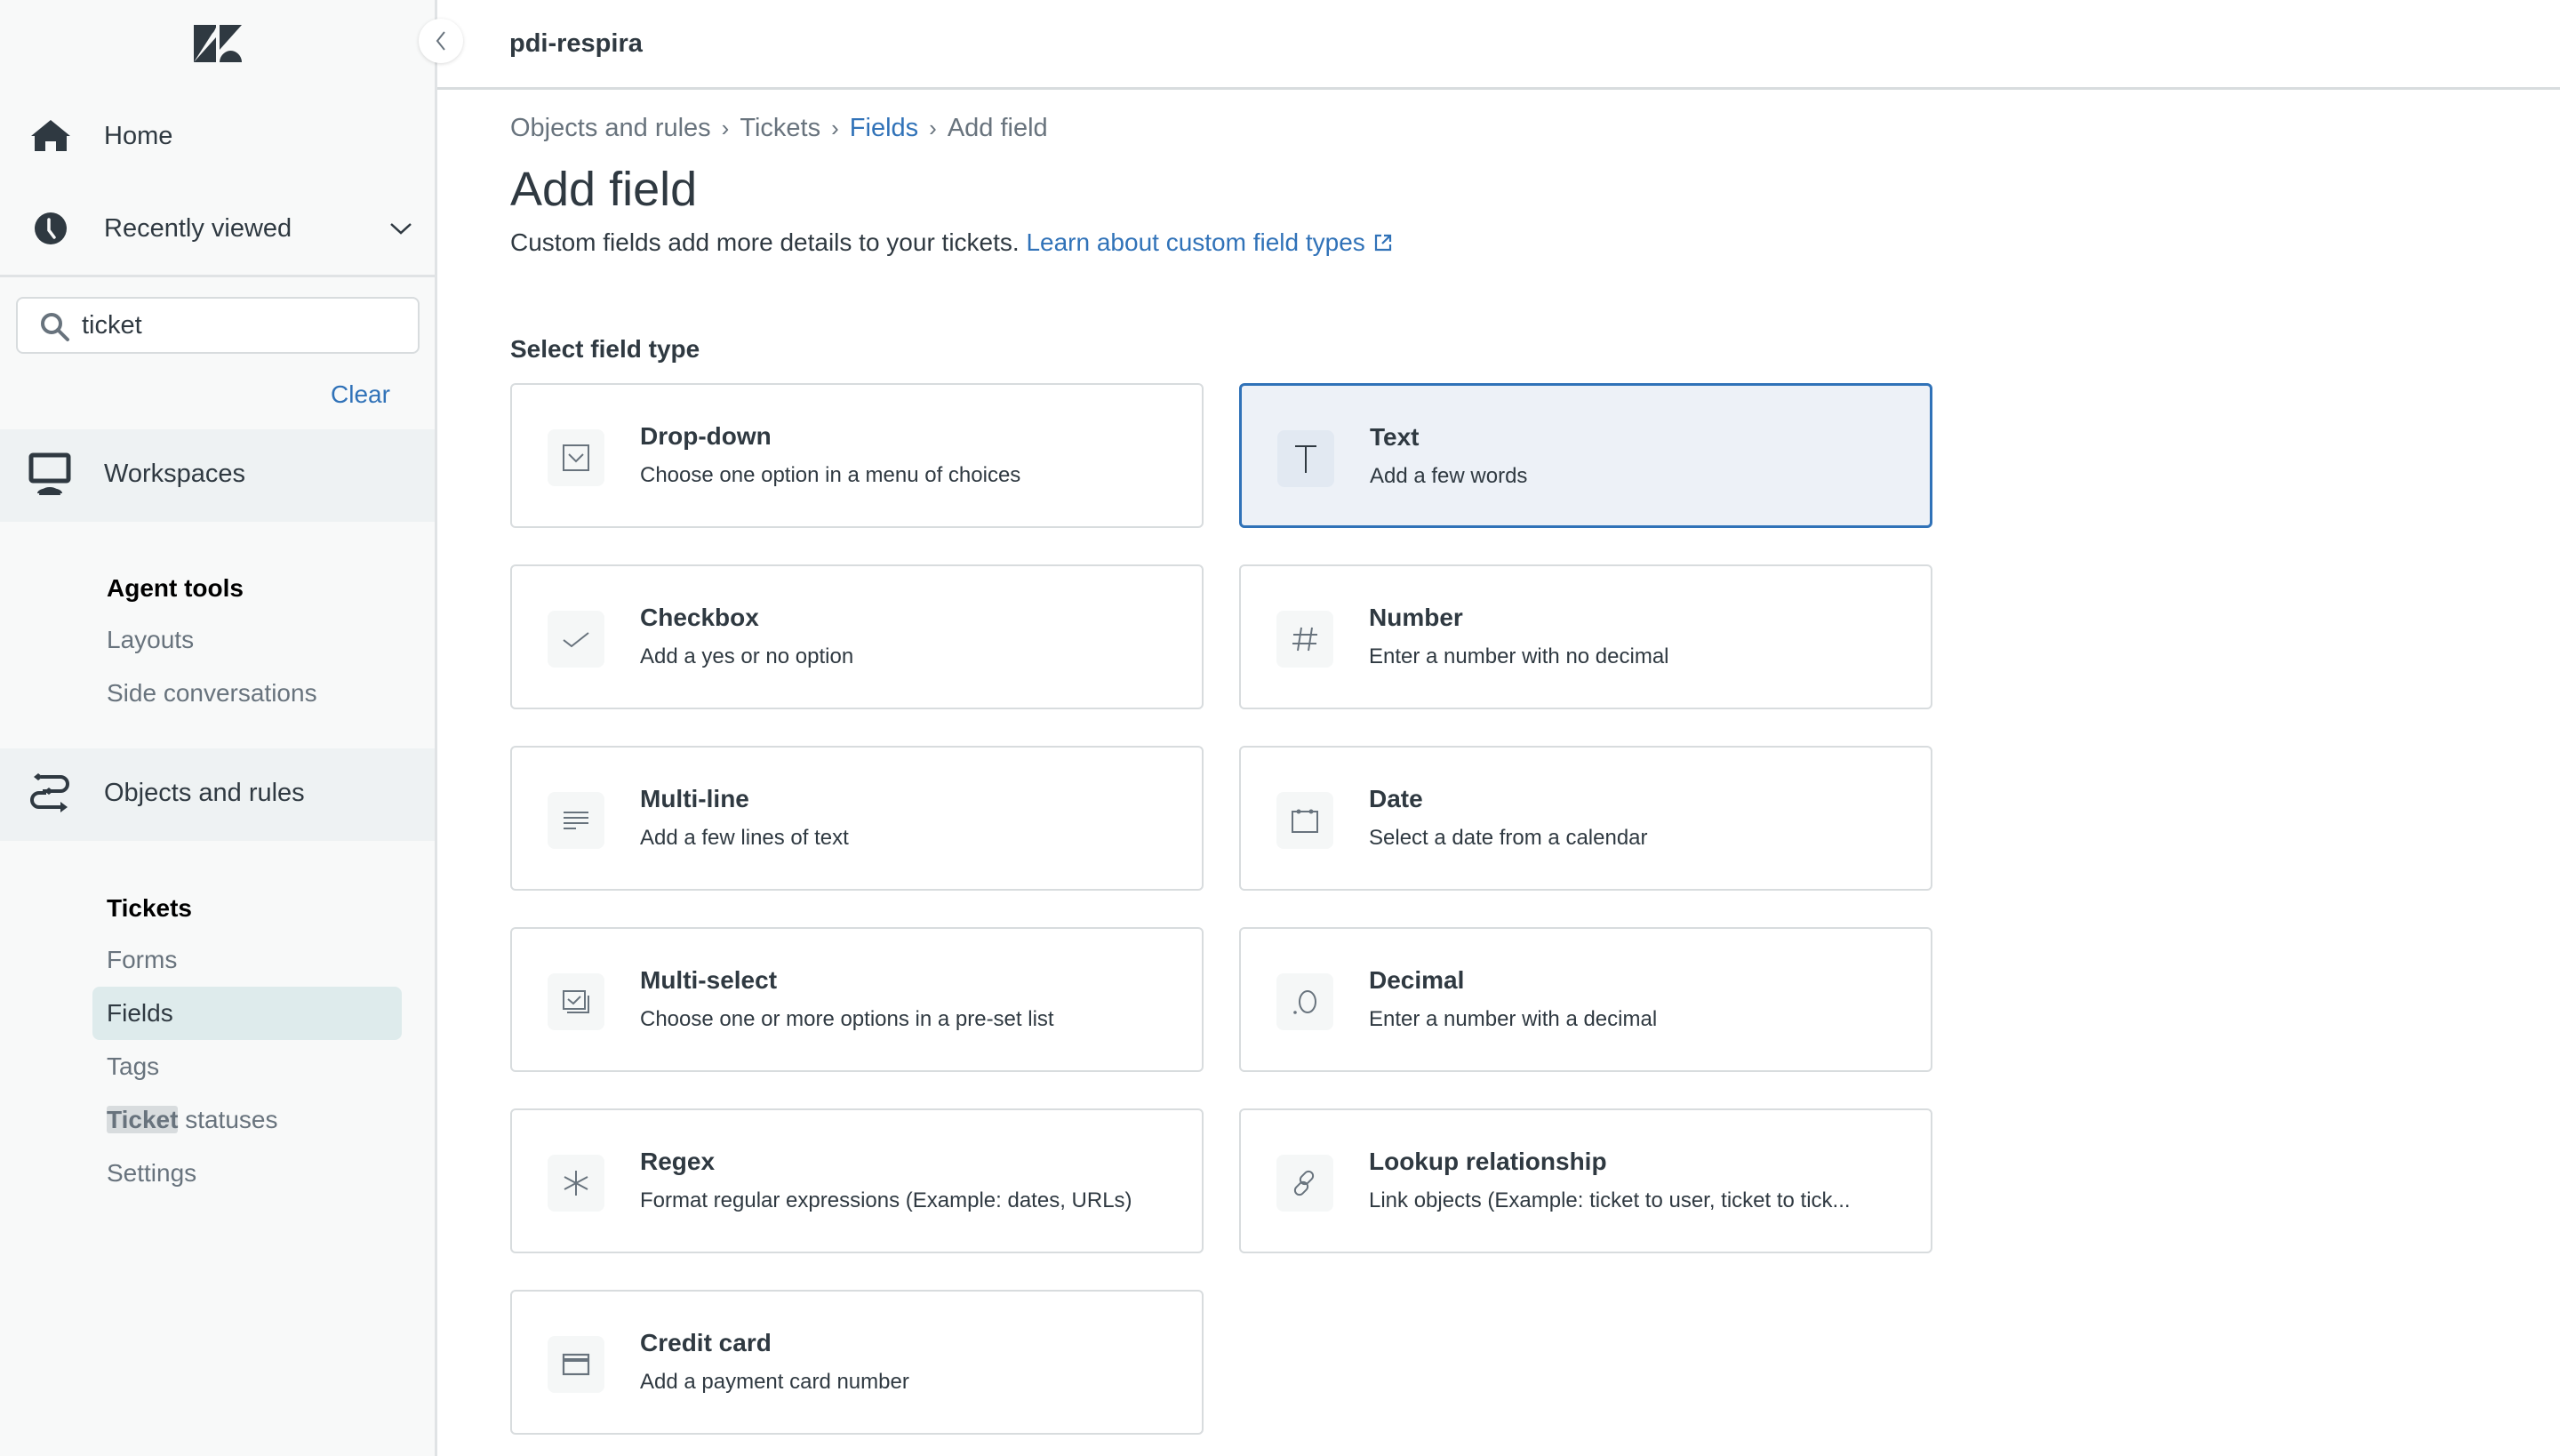 The height and width of the screenshot is (1456, 2560). I want to click on hash-icon, so click(1304, 639).